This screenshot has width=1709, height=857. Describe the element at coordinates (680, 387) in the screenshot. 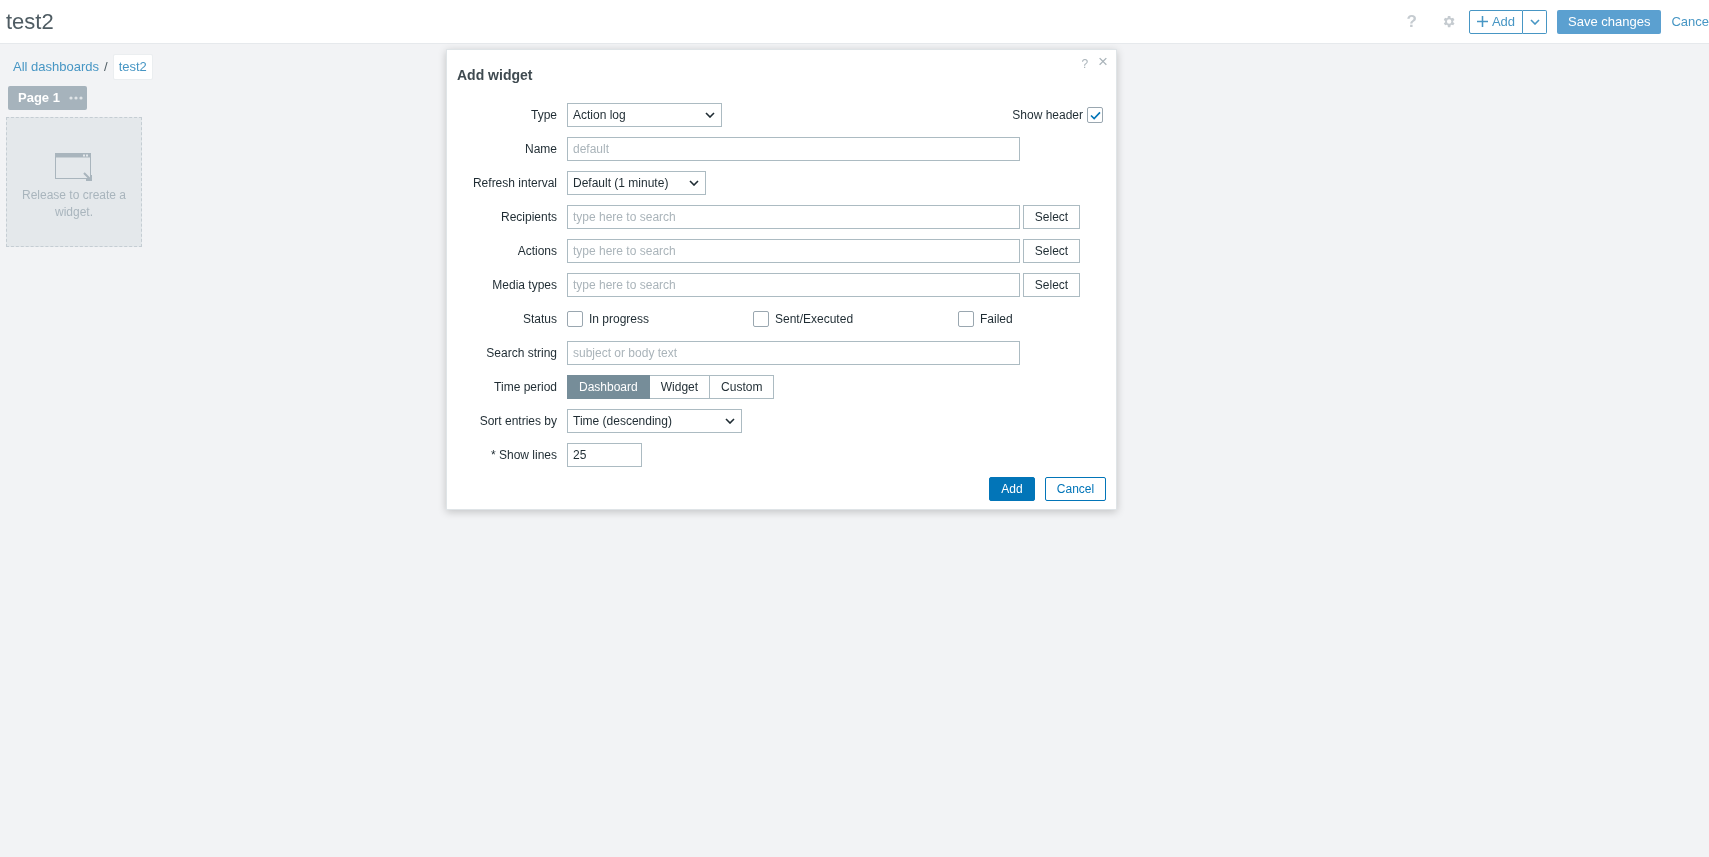

I see `segment-tab: Widget` at that location.